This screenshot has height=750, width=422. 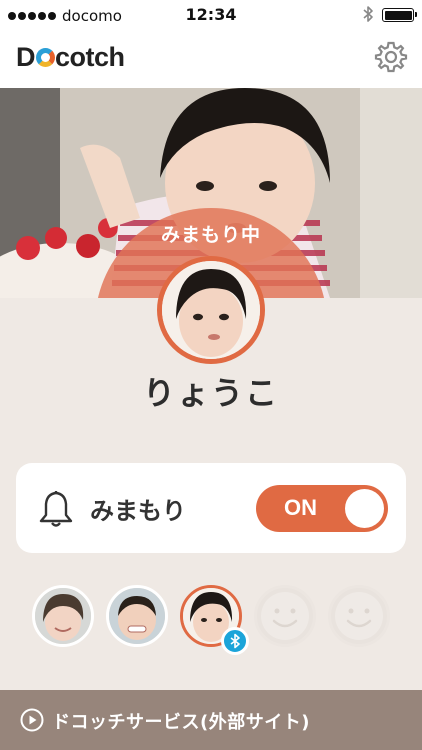 What do you see at coordinates (322, 508) in the screenshot?
I see `watch-toggle: ON` at bounding box center [322, 508].